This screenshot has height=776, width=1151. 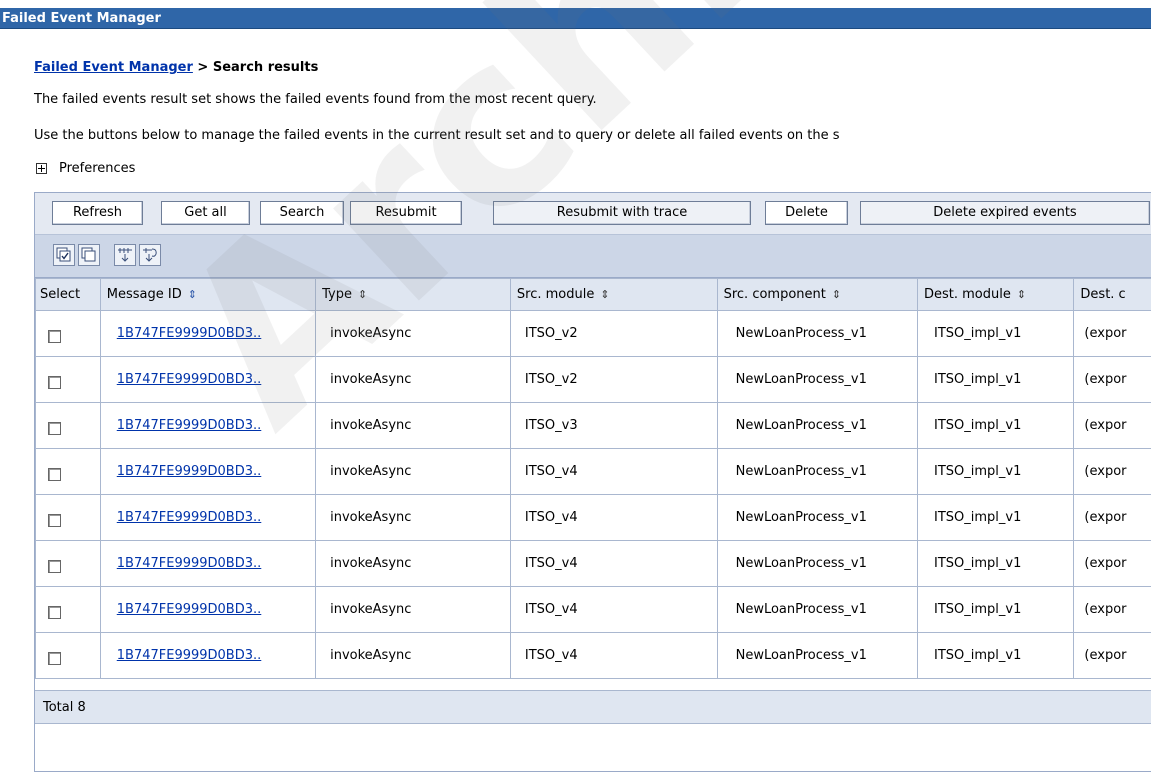 What do you see at coordinates (613, 425) in the screenshot?
I see `cell-src-module: ITSO_v3` at bounding box center [613, 425].